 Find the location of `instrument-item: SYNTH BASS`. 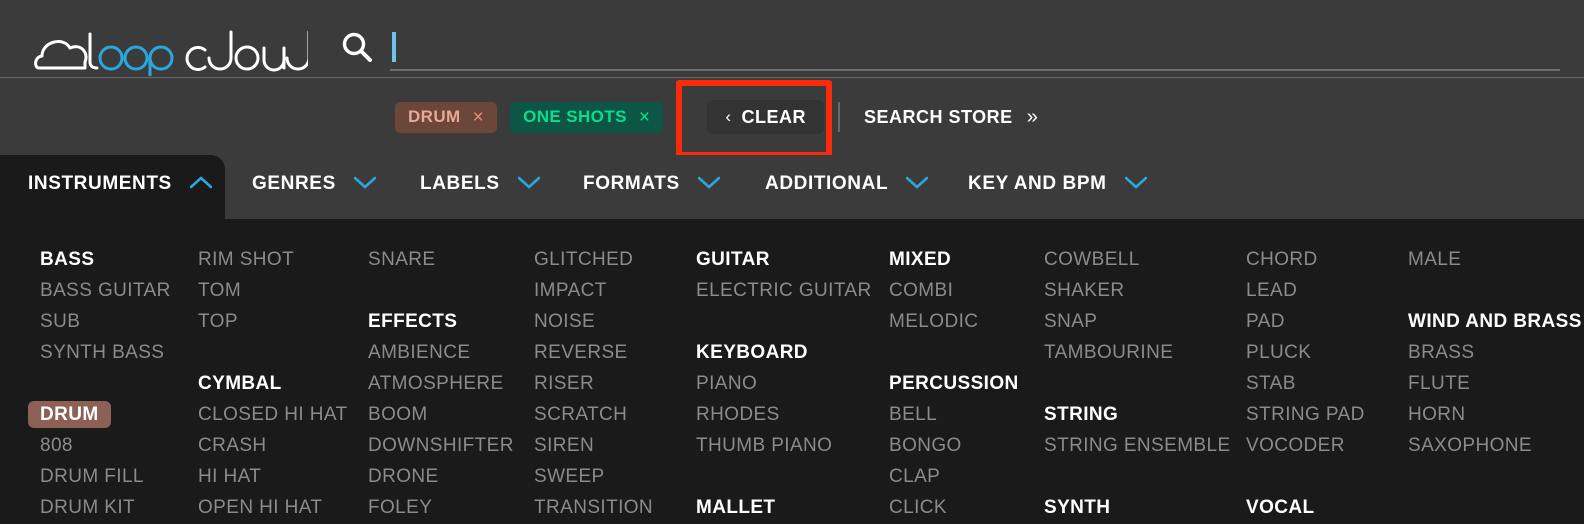

instrument-item: SYNTH BASS is located at coordinates (102, 352).